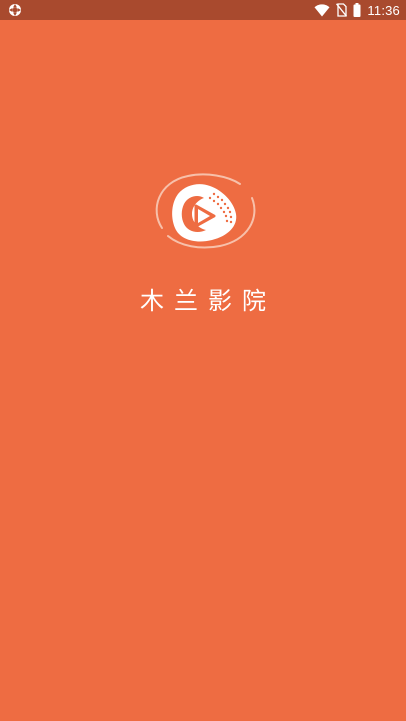 This screenshot has width=406, height=721. Describe the element at coordinates (208, 301) in the screenshot. I see `app-name: 木兰影院` at that location.